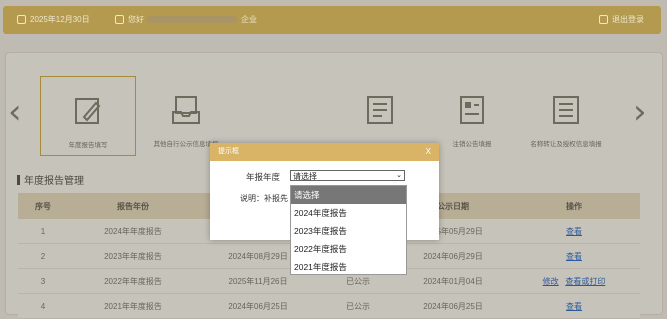  I want to click on redacted-name, so click(192, 19).